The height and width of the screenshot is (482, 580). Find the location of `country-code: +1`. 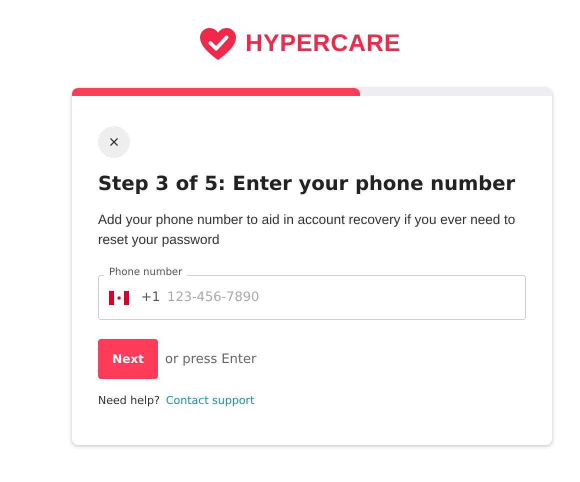

country-code: +1 is located at coordinates (150, 297).